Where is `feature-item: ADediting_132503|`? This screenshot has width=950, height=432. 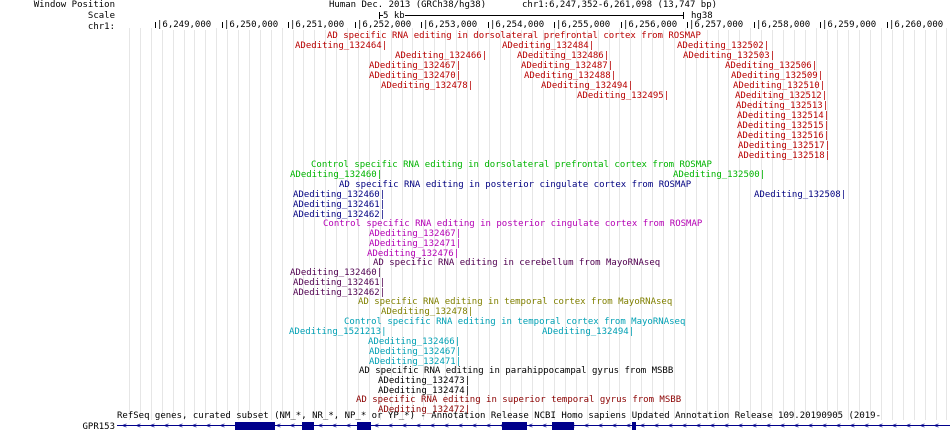 feature-item: ADediting_132503| is located at coordinates (729, 56).